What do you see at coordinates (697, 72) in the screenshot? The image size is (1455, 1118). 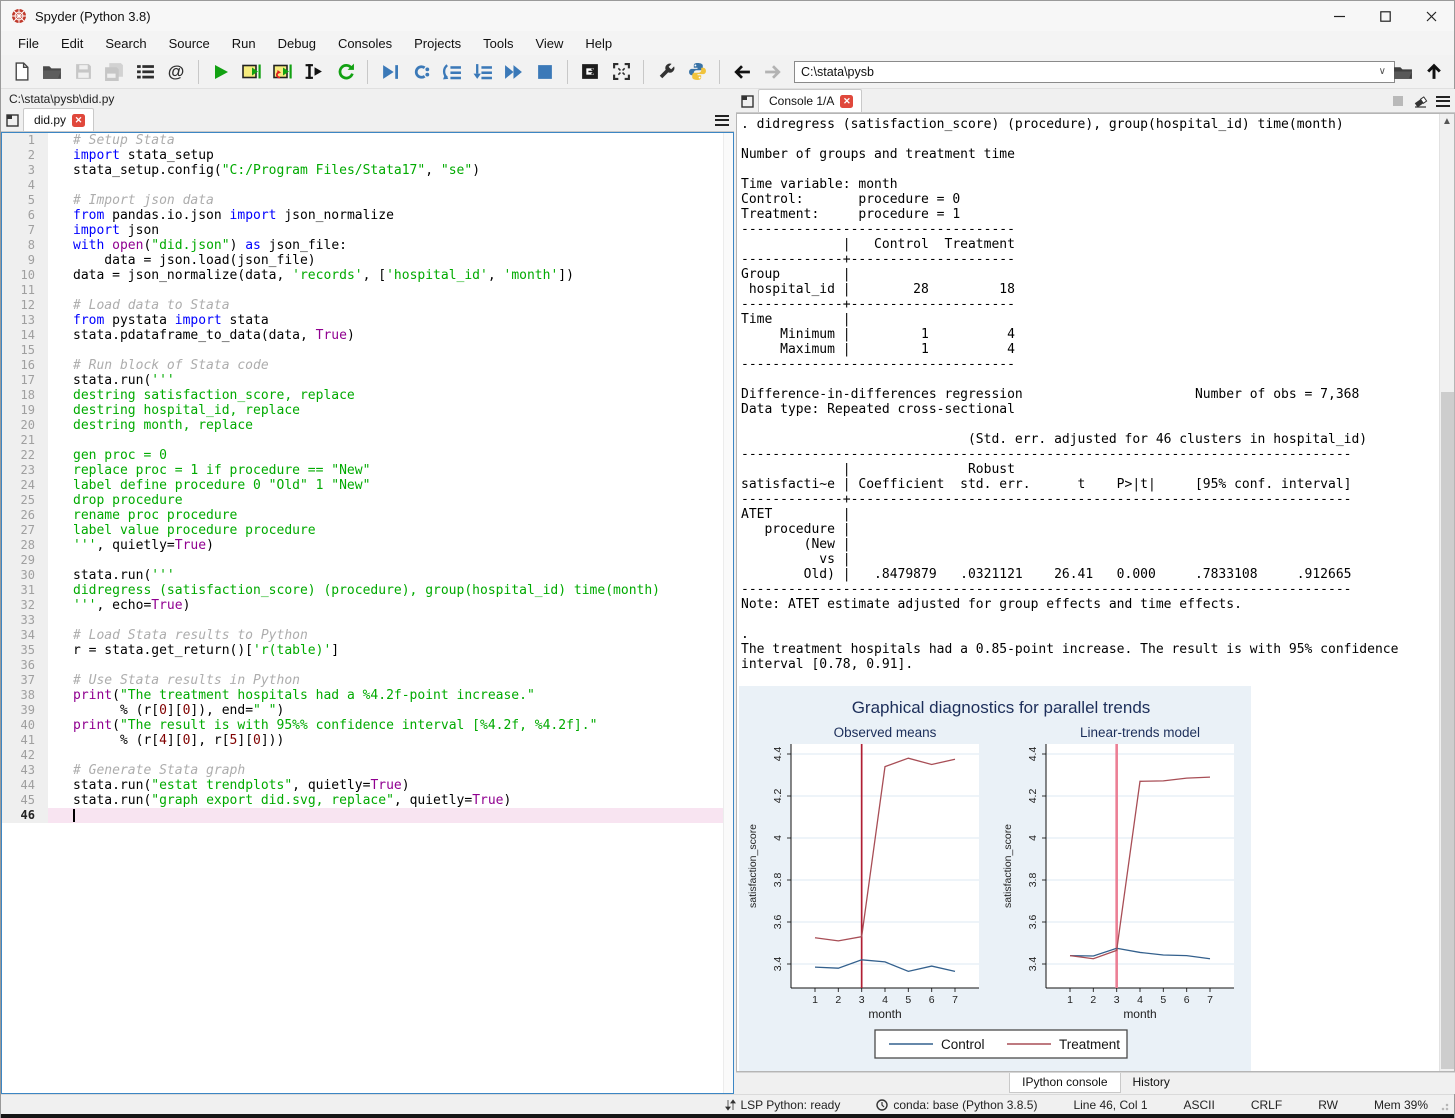 I see `python-interpreter-icon` at bounding box center [697, 72].